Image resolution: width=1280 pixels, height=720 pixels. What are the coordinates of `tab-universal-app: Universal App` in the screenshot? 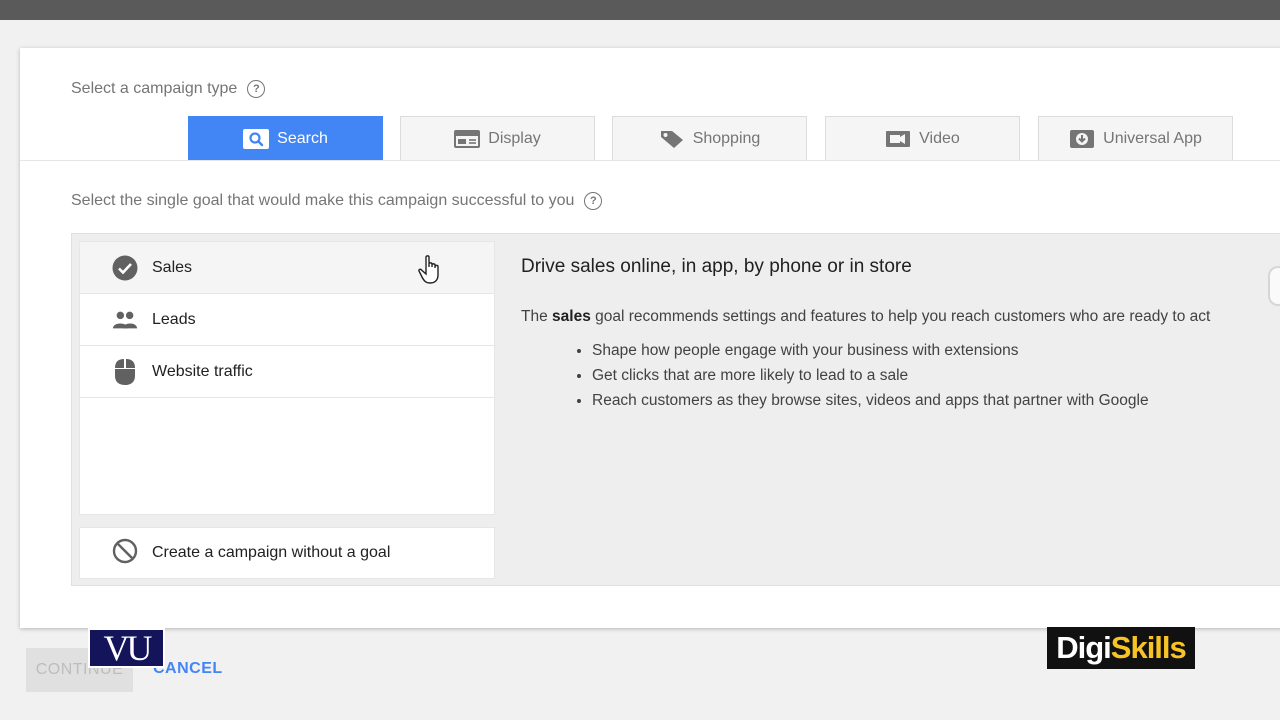 It's located at (1135, 138).